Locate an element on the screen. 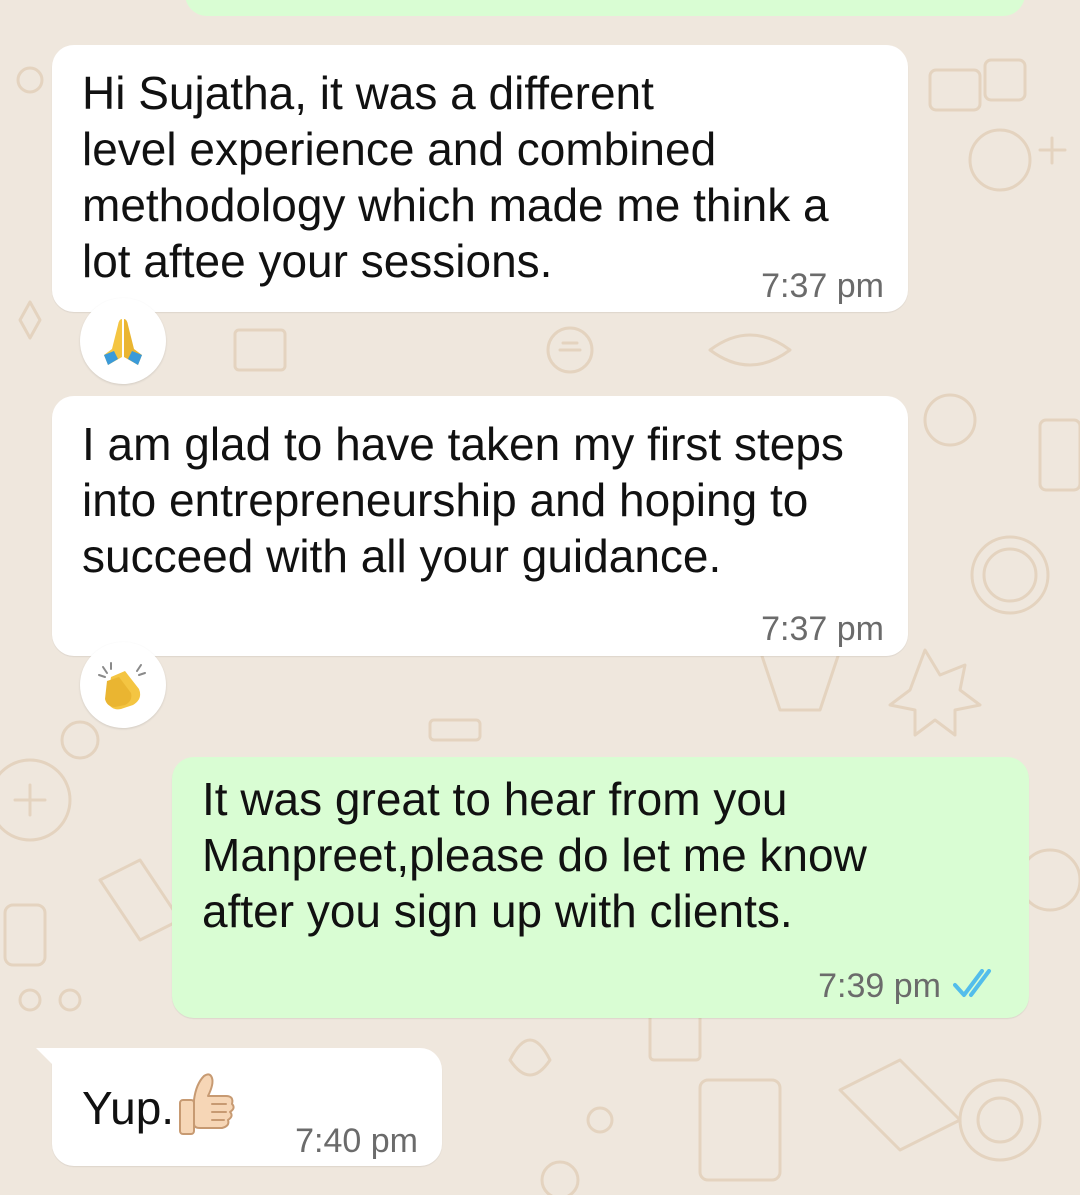 The height and width of the screenshot is (1195, 1080). message-text: Yup. is located at coordinates (128, 1108).